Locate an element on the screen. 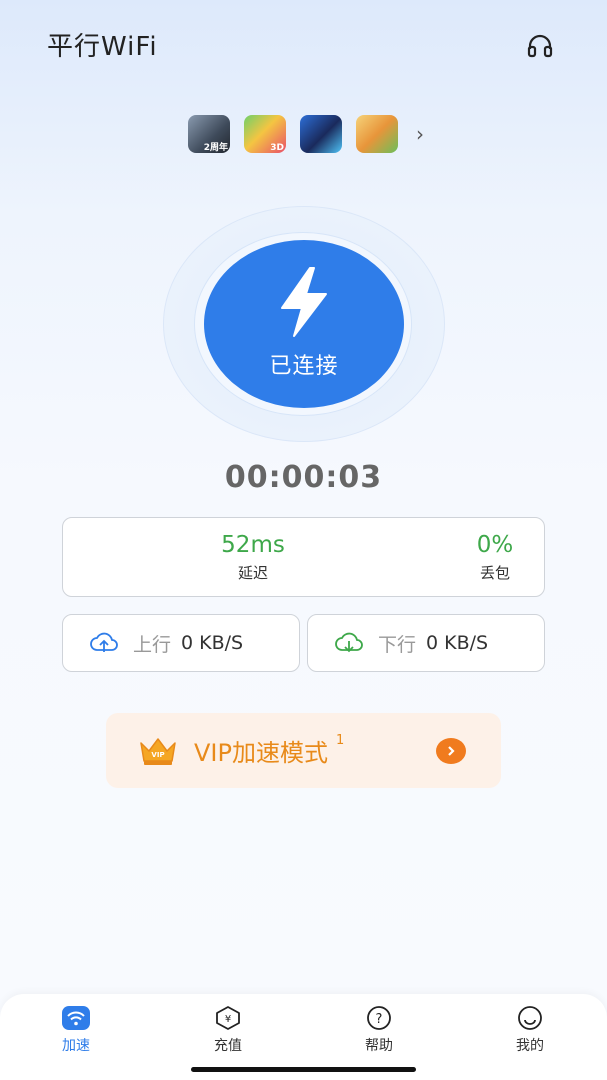  tab-accelerate: 加速 is located at coordinates (76, 1029).